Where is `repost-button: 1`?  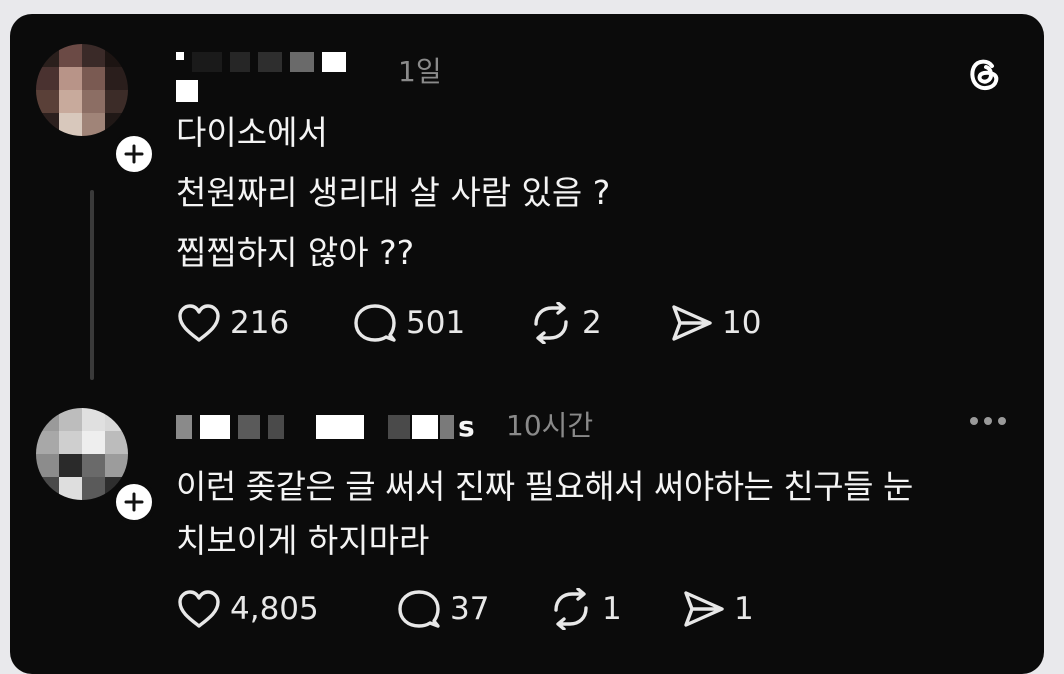 repost-button: 1 is located at coordinates (614, 609).